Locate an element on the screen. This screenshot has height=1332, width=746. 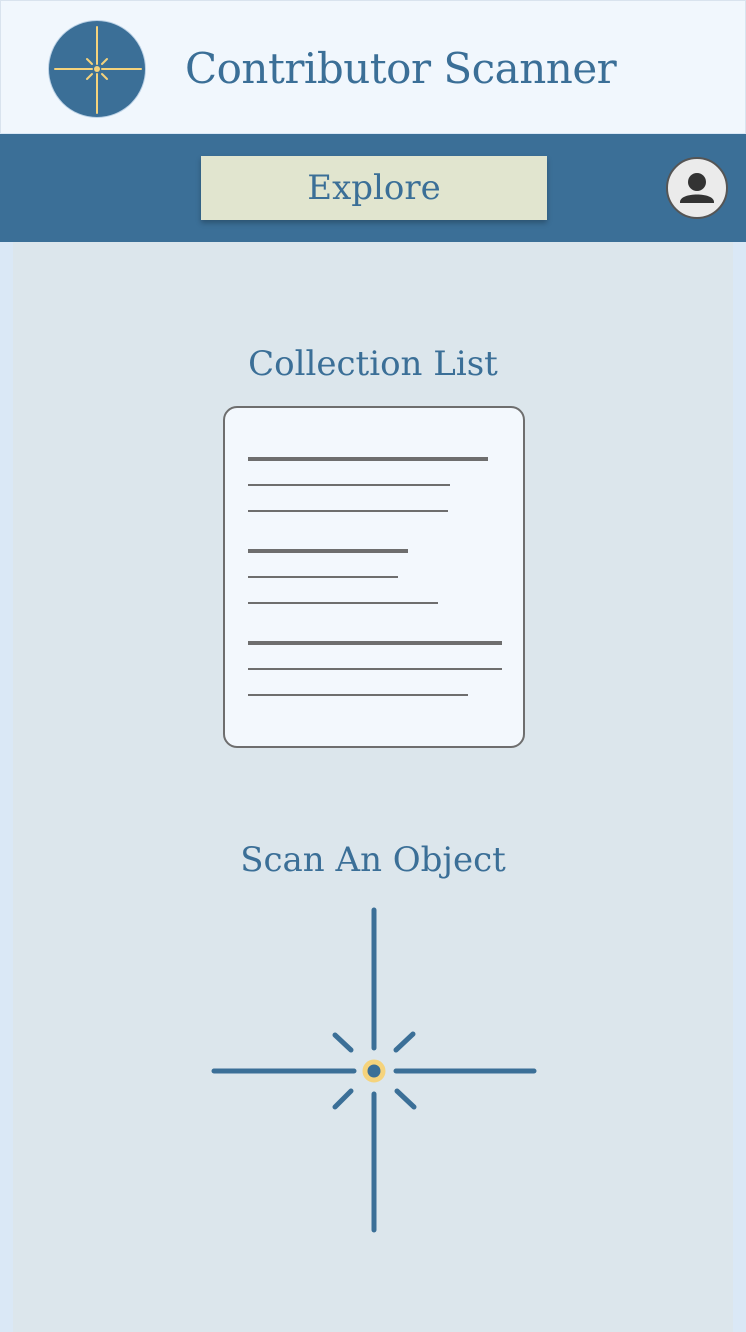
document-list-icon is located at coordinates (375, 576).